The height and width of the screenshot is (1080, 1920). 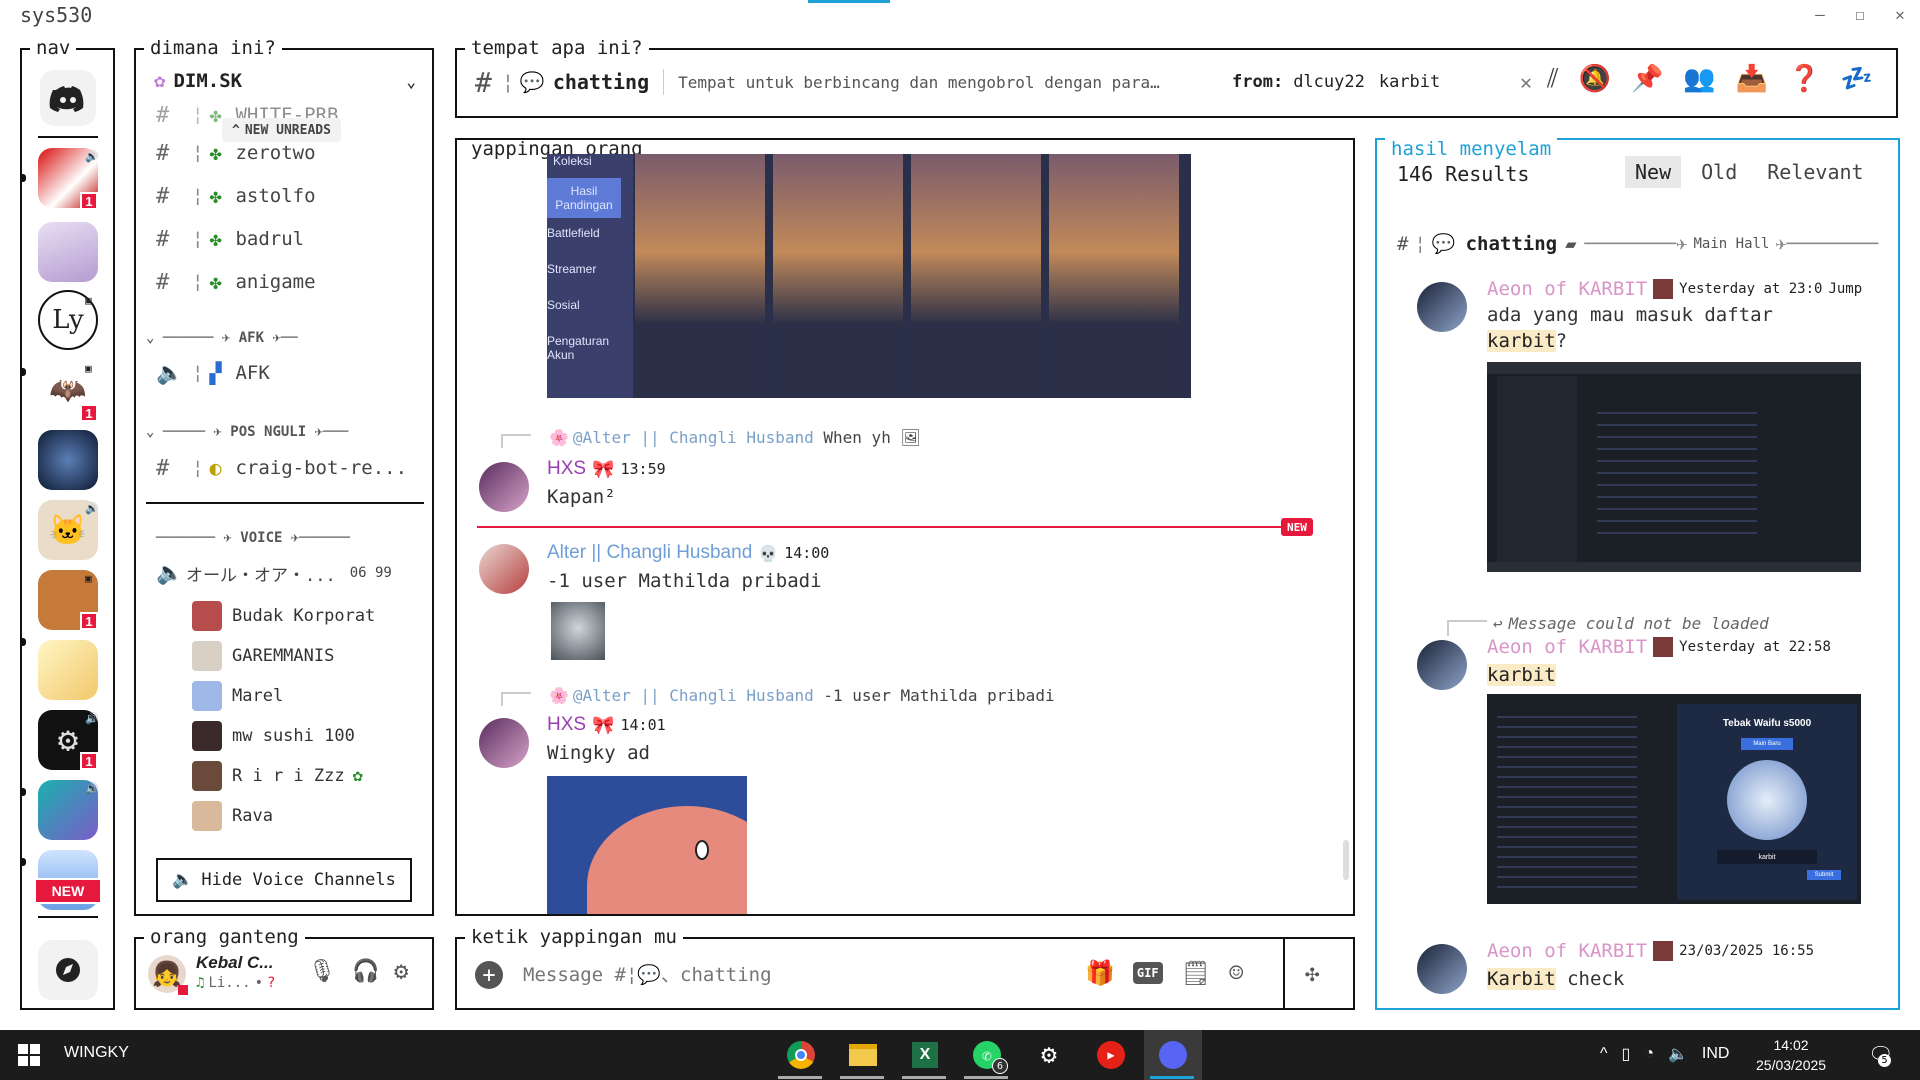 I want to click on device-icon: ▯, so click(x=1626, y=1054).